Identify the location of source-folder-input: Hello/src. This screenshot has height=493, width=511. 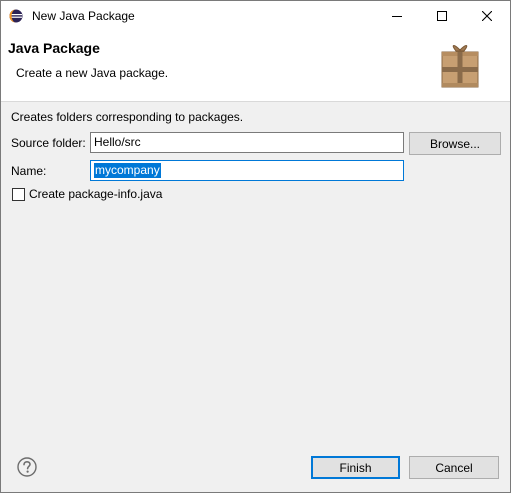
(247, 142).